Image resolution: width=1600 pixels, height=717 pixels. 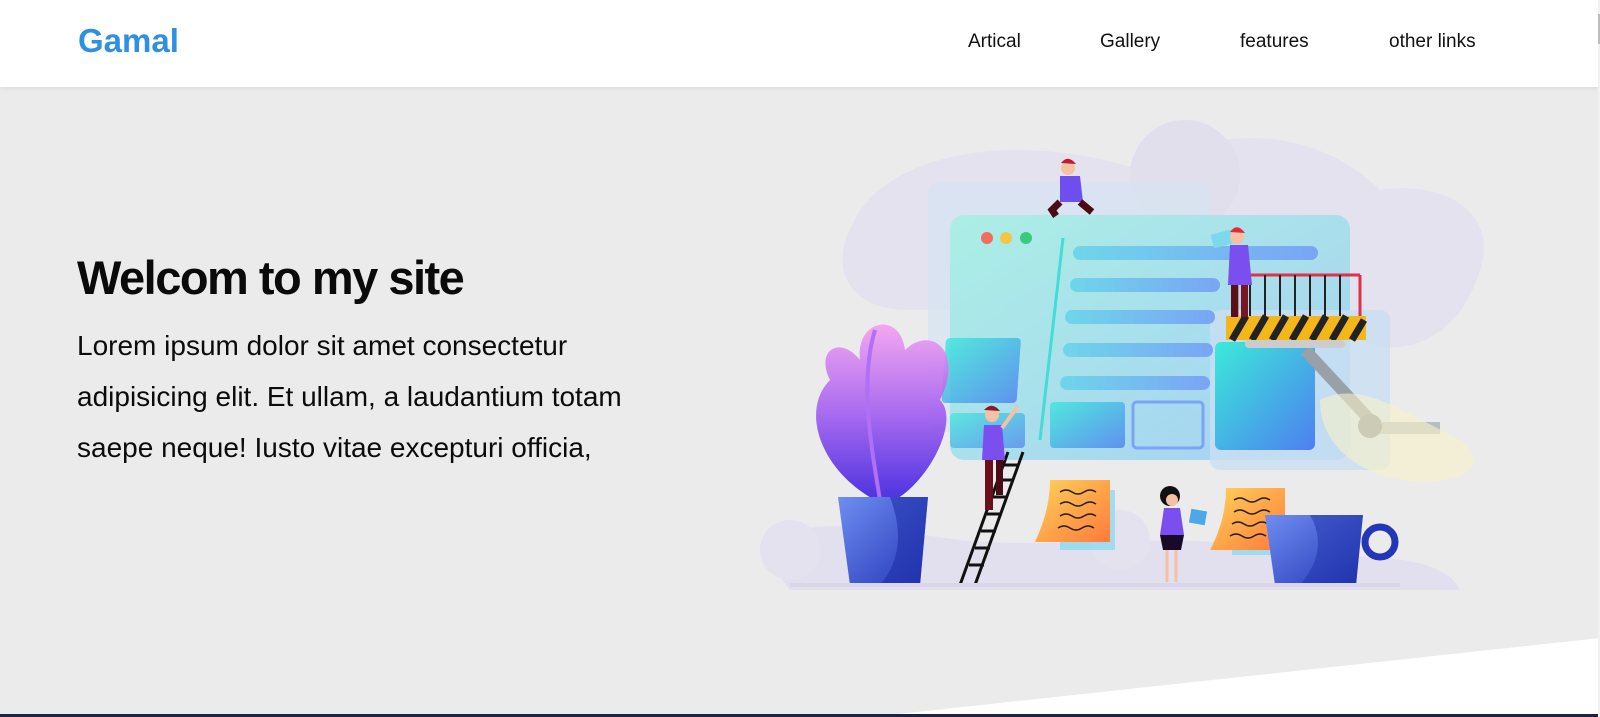 I want to click on window-minimize-dot, so click(x=1006, y=238).